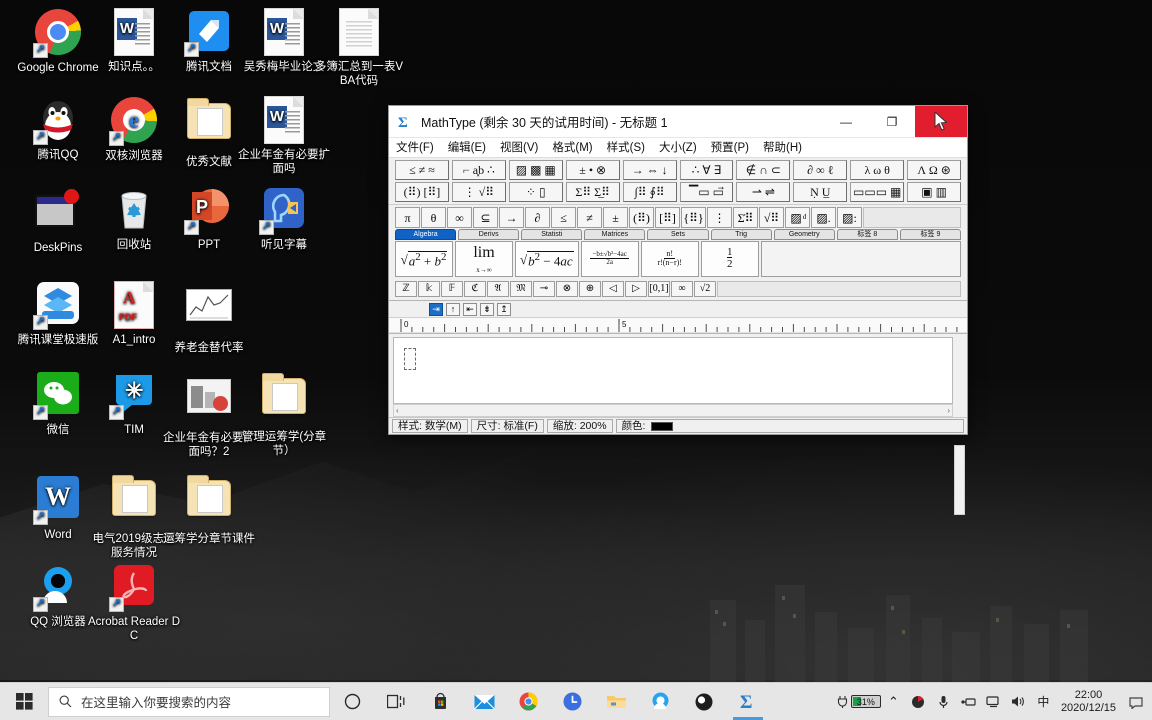  Describe the element at coordinates (636, 289) in the screenshot. I see `extra-symbol-button: ▷` at that location.